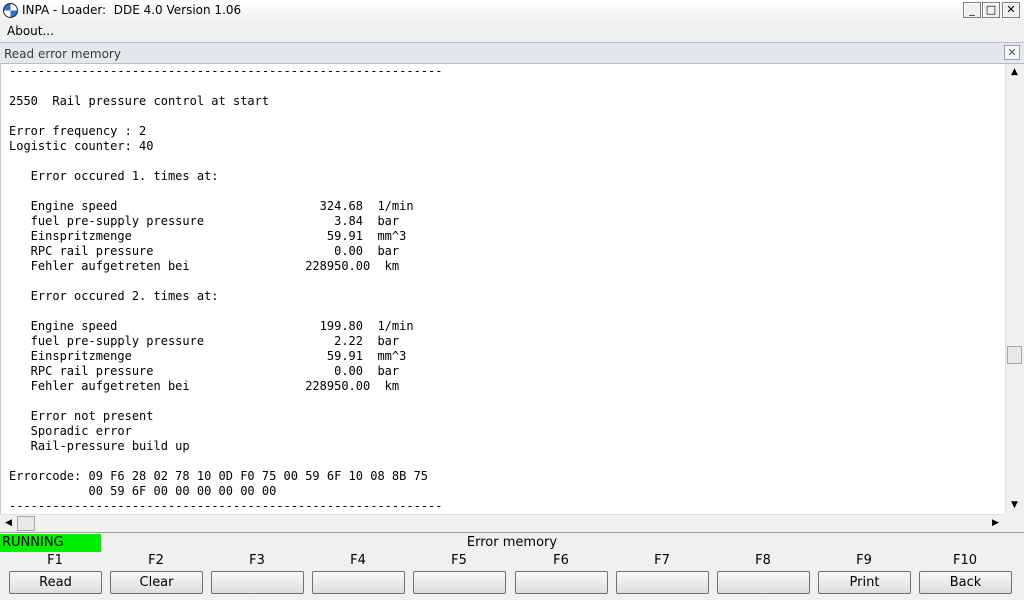 The width and height of the screenshot is (1024, 600). What do you see at coordinates (358, 560) in the screenshot?
I see `fkey-label-f4: F4` at bounding box center [358, 560].